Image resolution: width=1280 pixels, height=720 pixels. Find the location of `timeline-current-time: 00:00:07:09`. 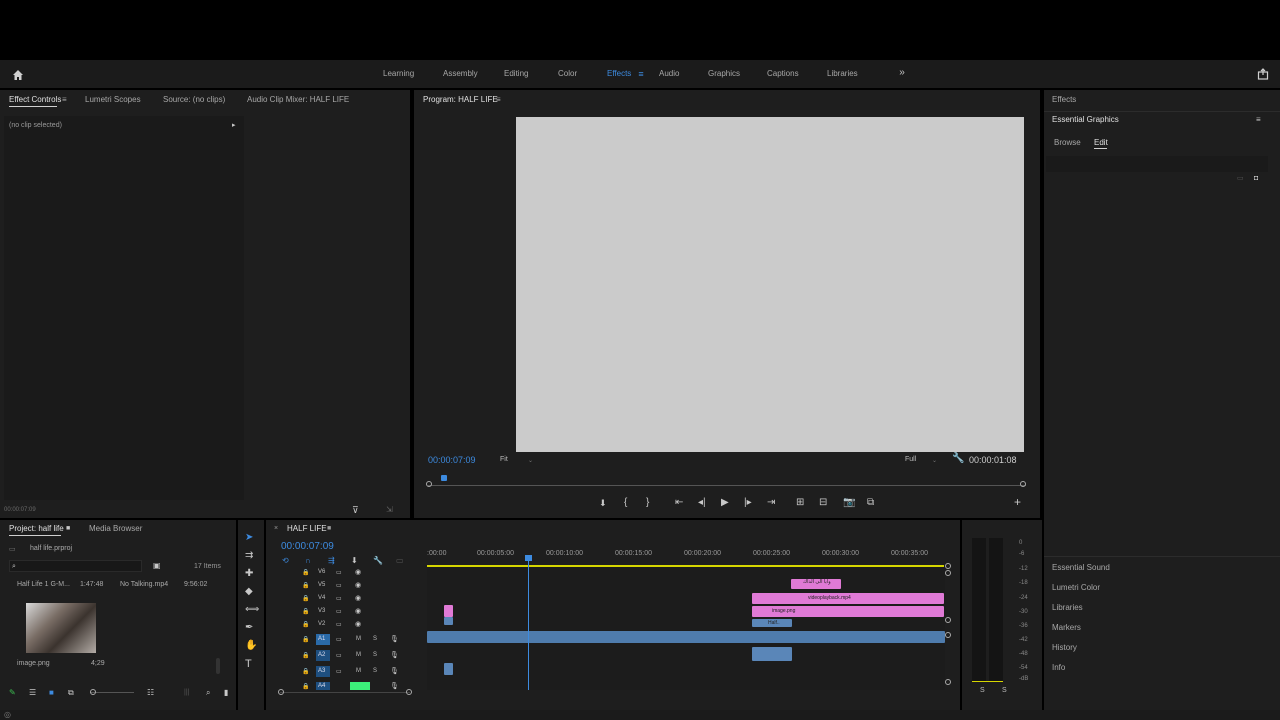

timeline-current-time: 00:00:07:09 is located at coordinates (307, 546).